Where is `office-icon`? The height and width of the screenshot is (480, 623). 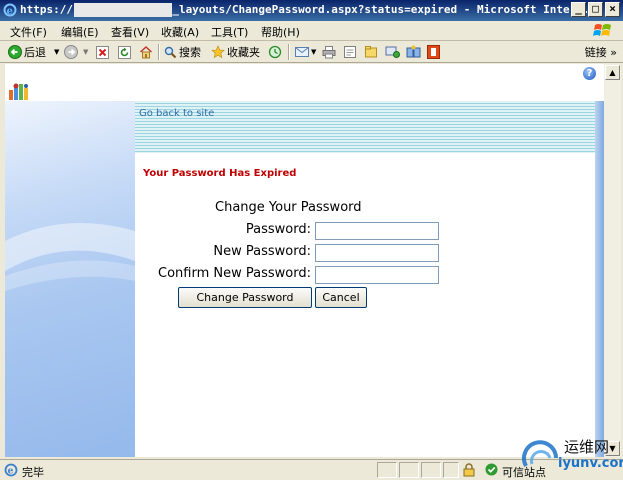
office-icon is located at coordinates (433, 52).